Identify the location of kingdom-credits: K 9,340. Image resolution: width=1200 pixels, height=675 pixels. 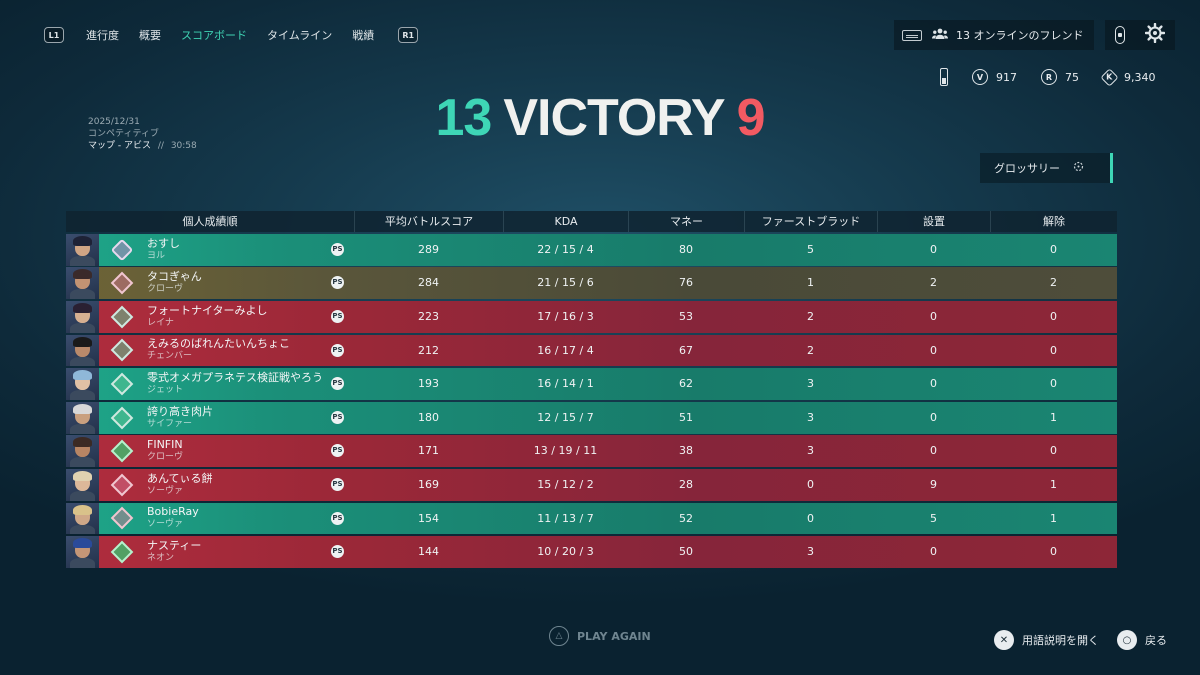
(1128, 77).